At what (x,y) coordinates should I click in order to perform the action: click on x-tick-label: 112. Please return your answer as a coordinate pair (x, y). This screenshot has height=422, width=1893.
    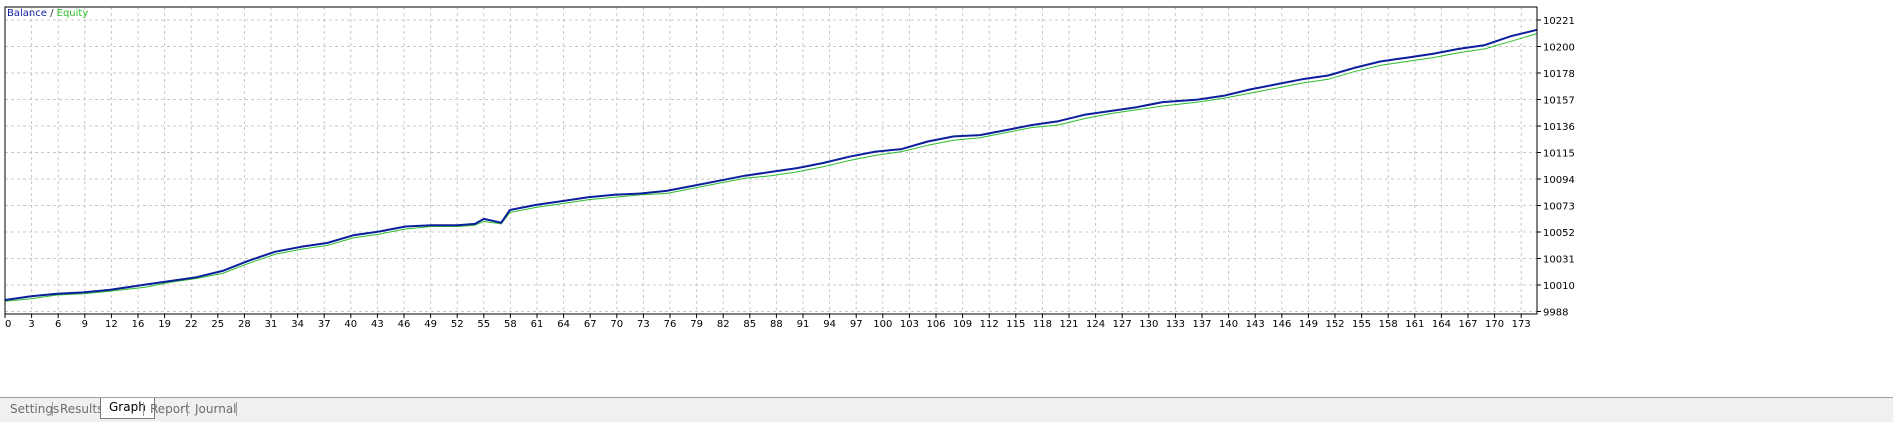
    Looking at the image, I should click on (989, 324).